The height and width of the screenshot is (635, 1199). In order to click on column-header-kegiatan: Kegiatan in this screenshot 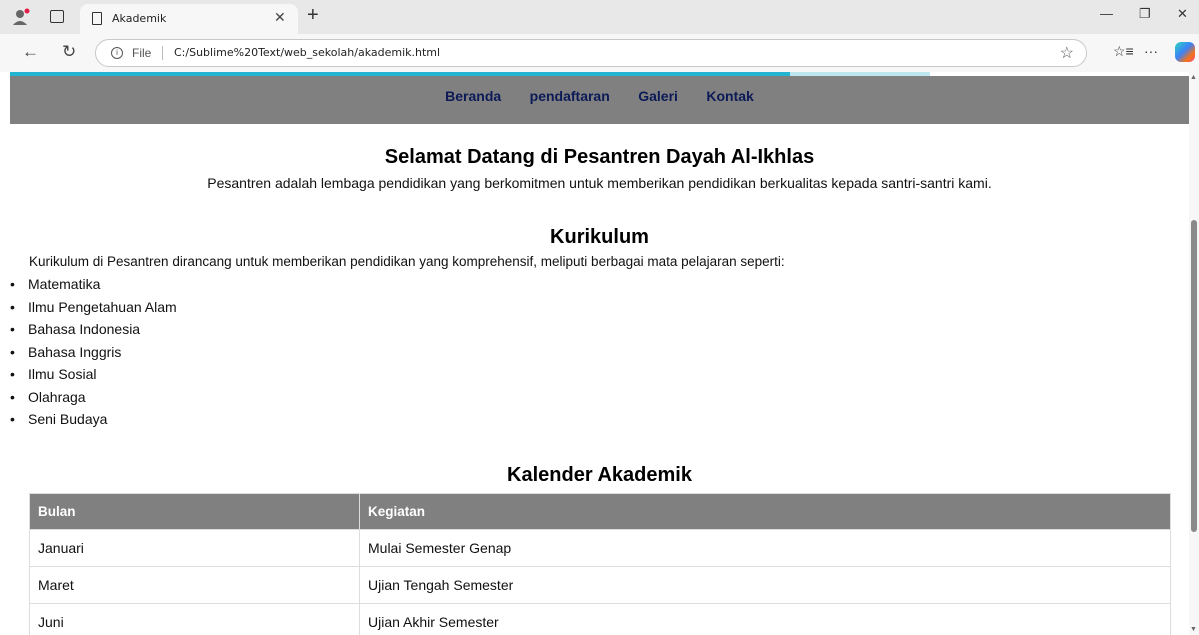, I will do `click(765, 511)`.